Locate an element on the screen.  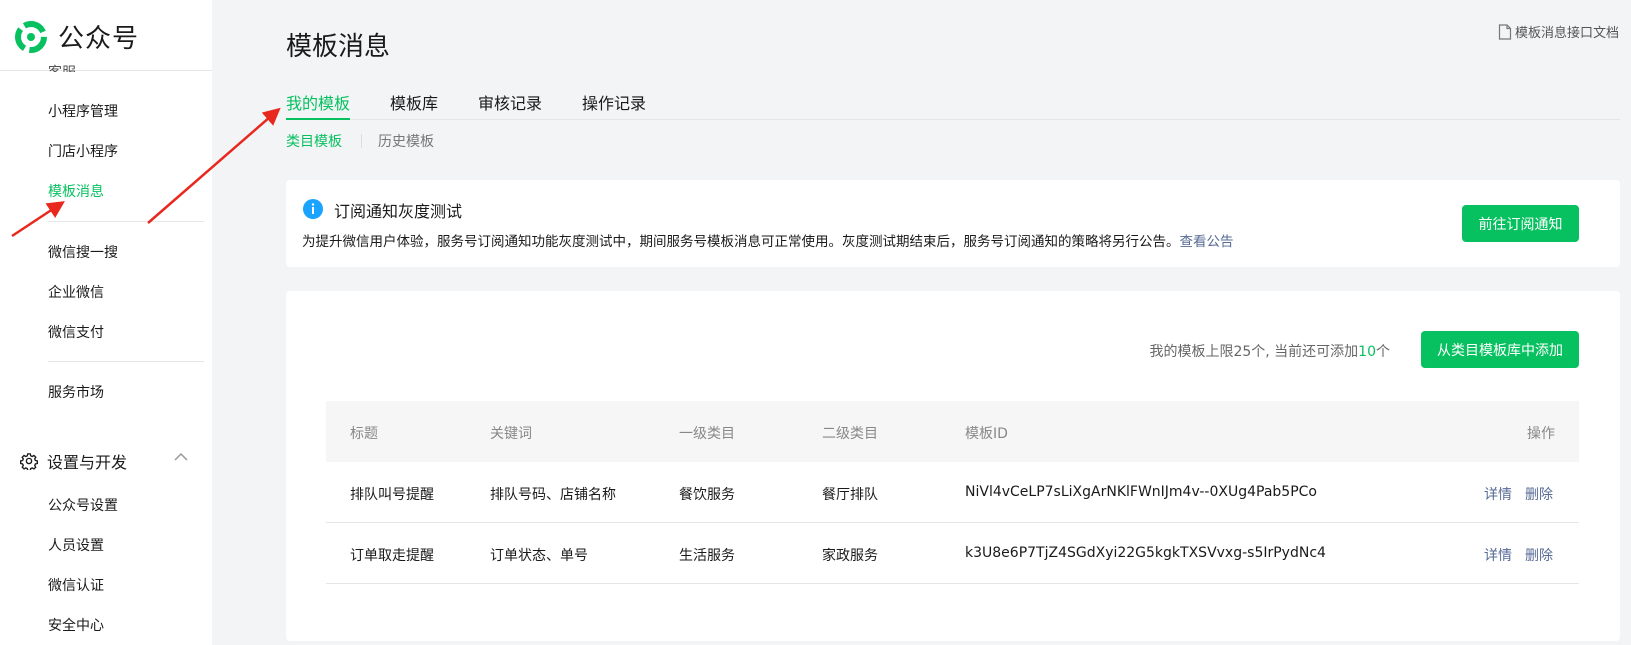
subtab-history-templates: 历史模板 is located at coordinates (406, 141).